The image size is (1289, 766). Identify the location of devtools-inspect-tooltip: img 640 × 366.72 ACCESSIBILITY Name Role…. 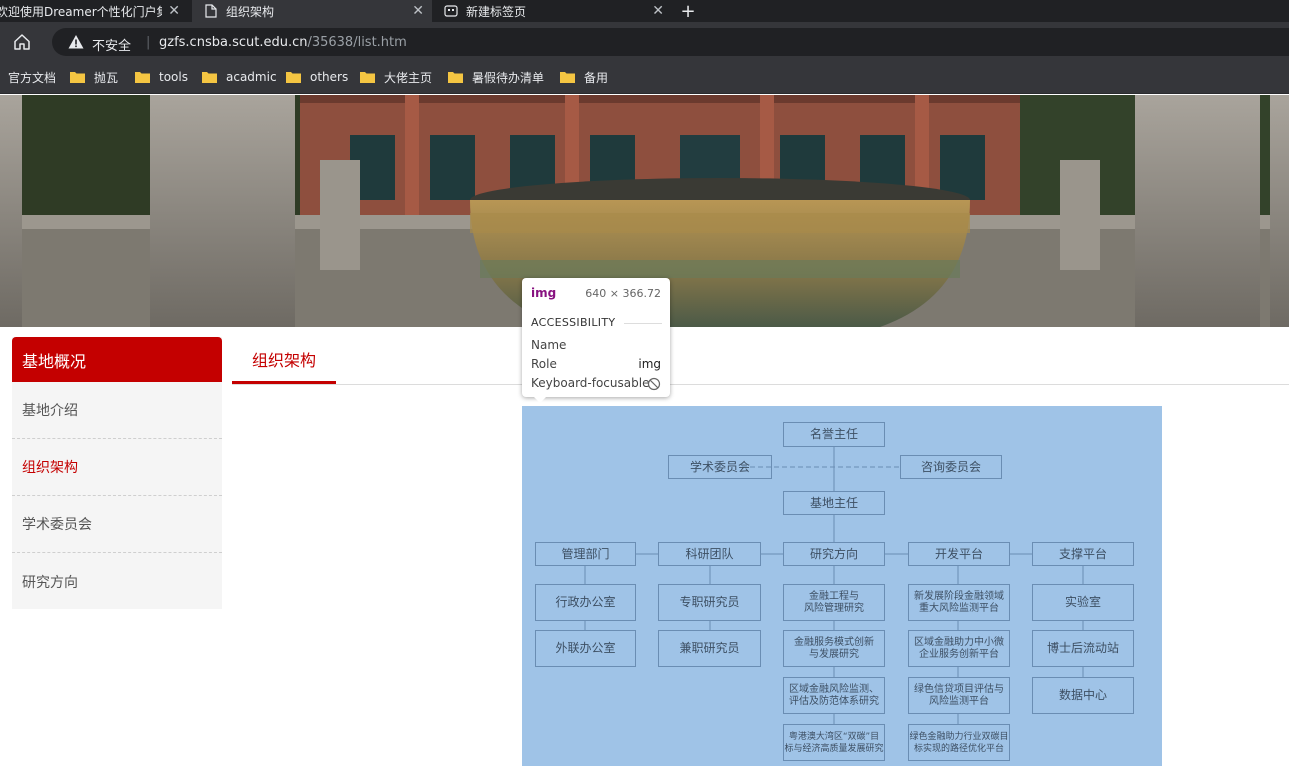
(596, 337).